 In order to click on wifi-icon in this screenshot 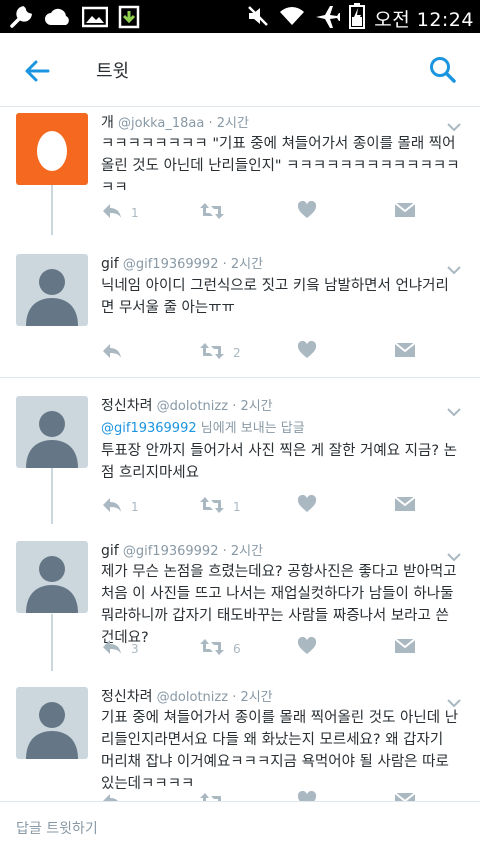, I will do `click(292, 18)`.